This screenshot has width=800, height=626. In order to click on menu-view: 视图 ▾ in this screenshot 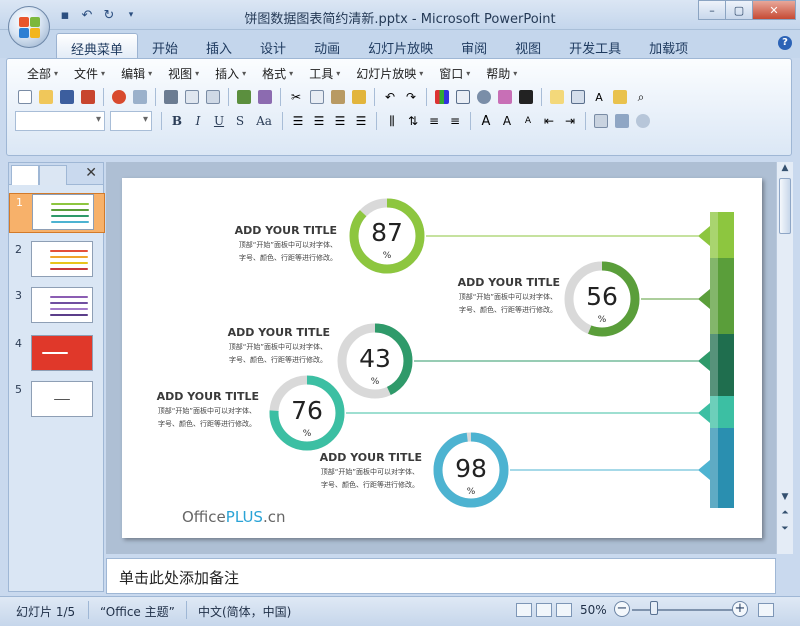, I will do `click(183, 73)`.